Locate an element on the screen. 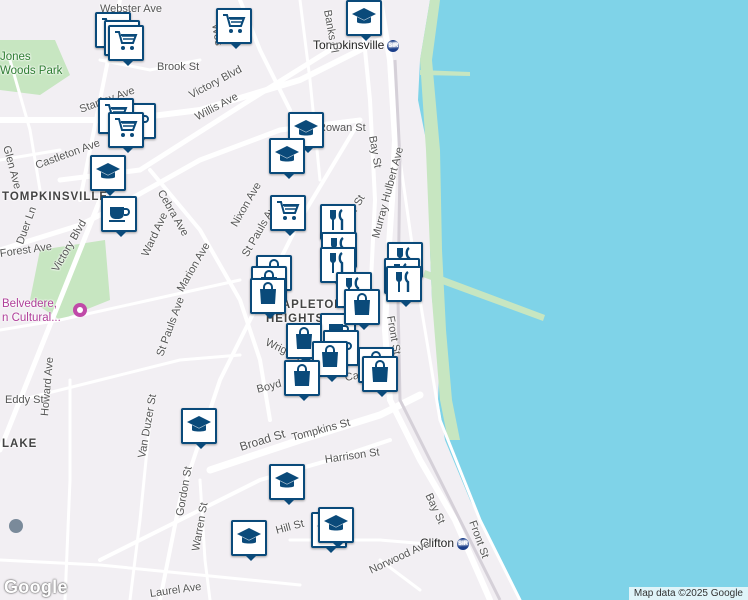 This screenshot has height=600, width=748. cafe-icon is located at coordinates (119, 214).